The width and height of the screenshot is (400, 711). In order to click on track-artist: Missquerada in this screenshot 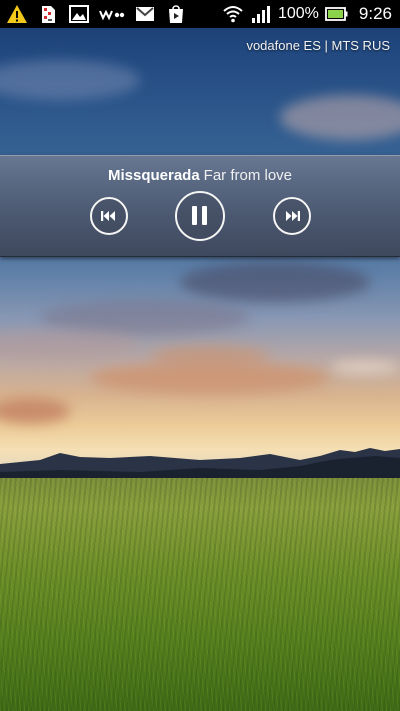, I will do `click(153, 175)`.